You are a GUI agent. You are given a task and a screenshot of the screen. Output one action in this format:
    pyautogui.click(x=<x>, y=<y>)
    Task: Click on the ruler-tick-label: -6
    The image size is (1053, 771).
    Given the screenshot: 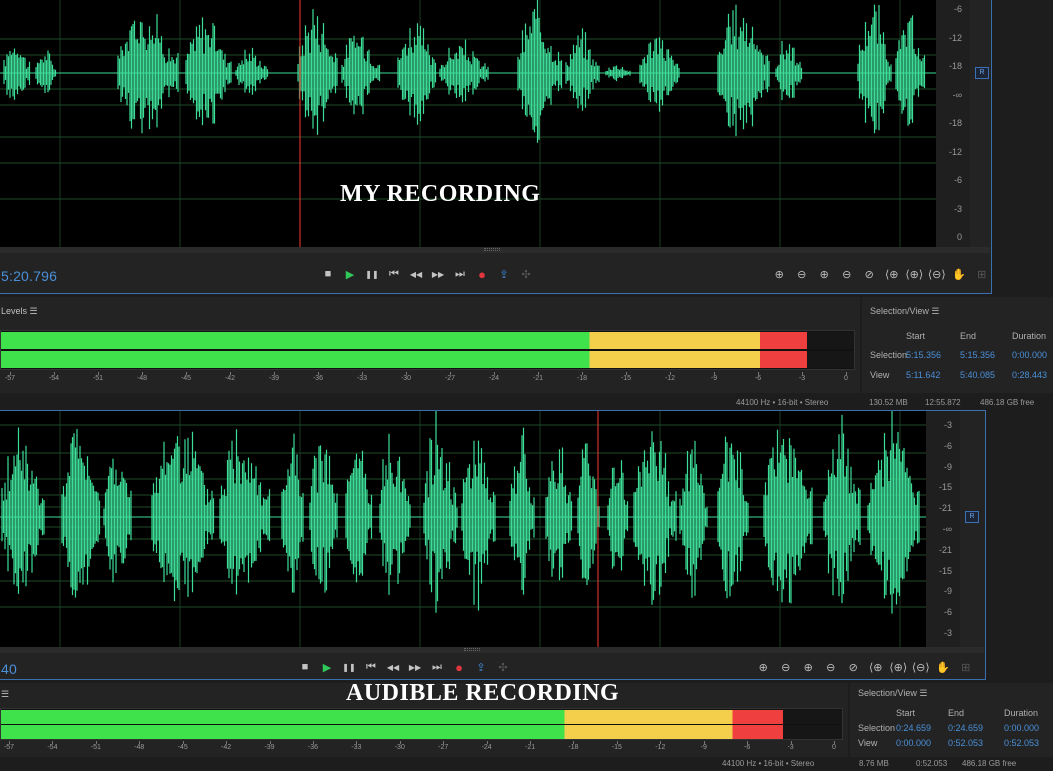 What is the action you would take?
    pyautogui.click(x=957, y=9)
    